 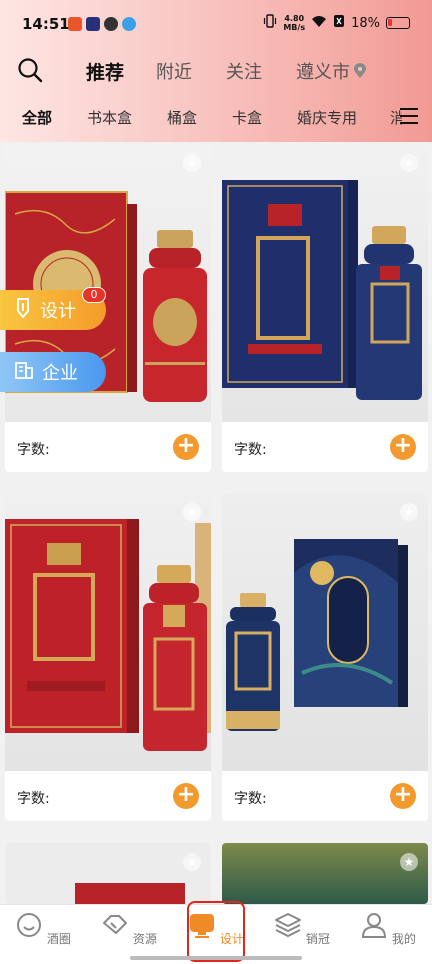 I want to click on handshake-icon, so click(x=115, y=924).